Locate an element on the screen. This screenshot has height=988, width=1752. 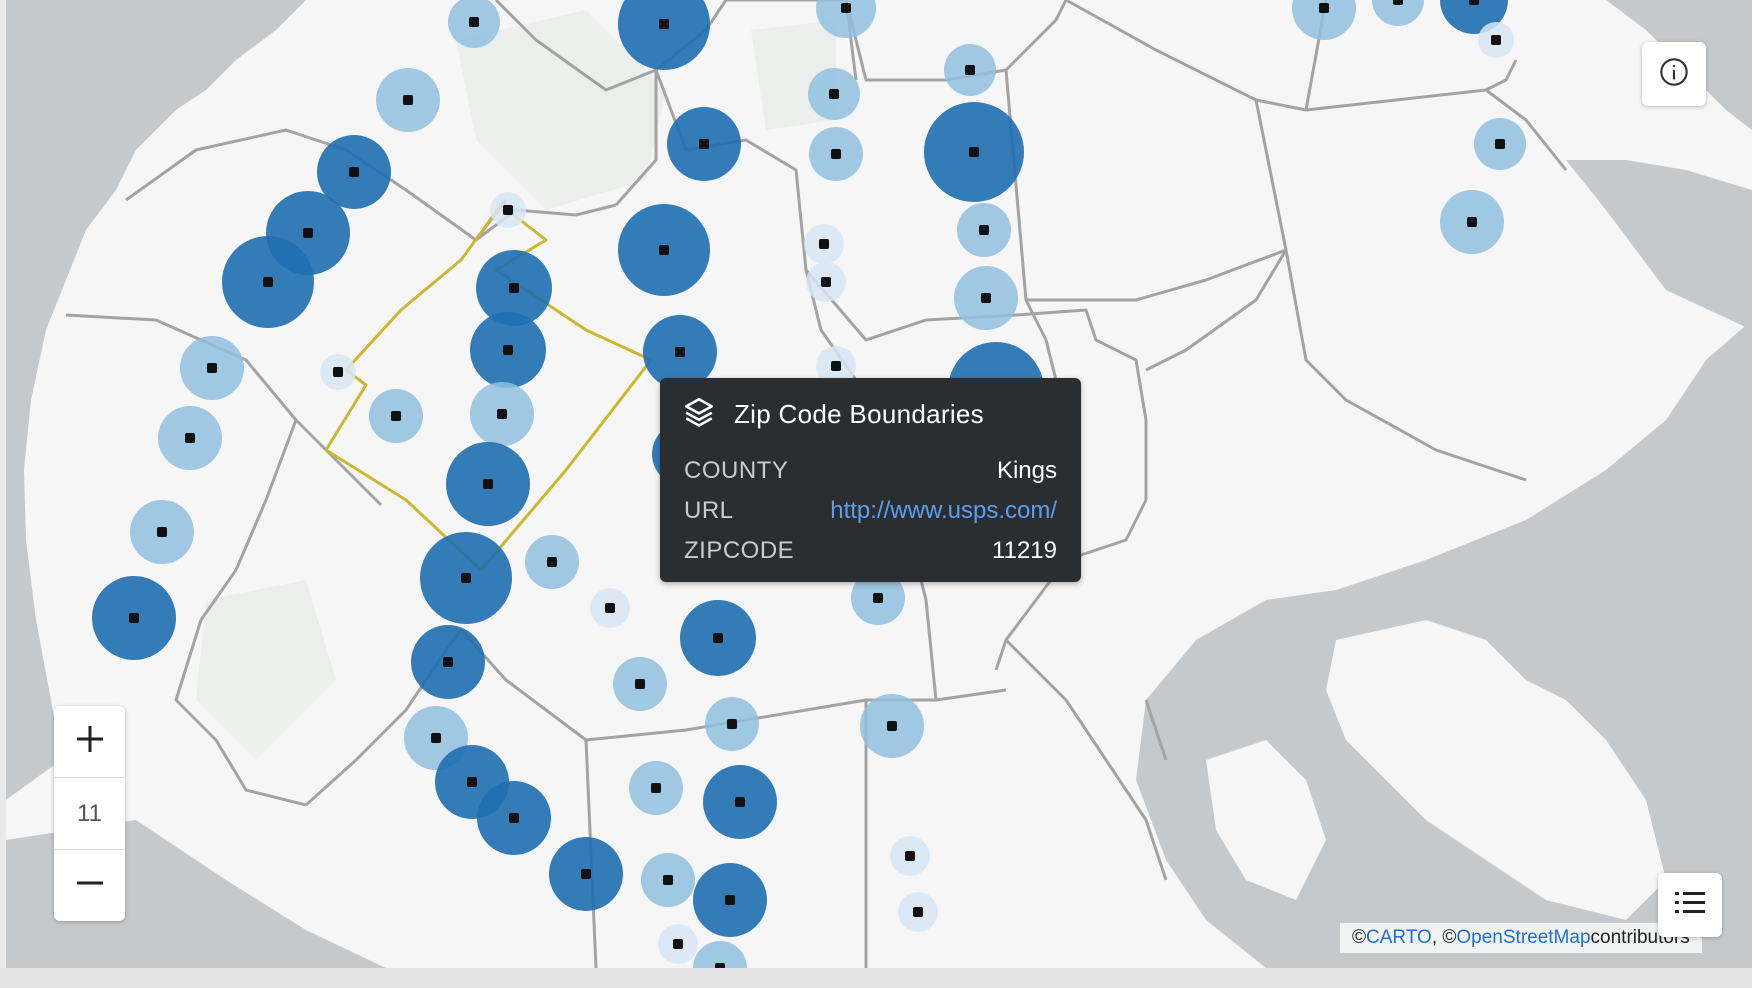
list-icon is located at coordinates (1690, 905).